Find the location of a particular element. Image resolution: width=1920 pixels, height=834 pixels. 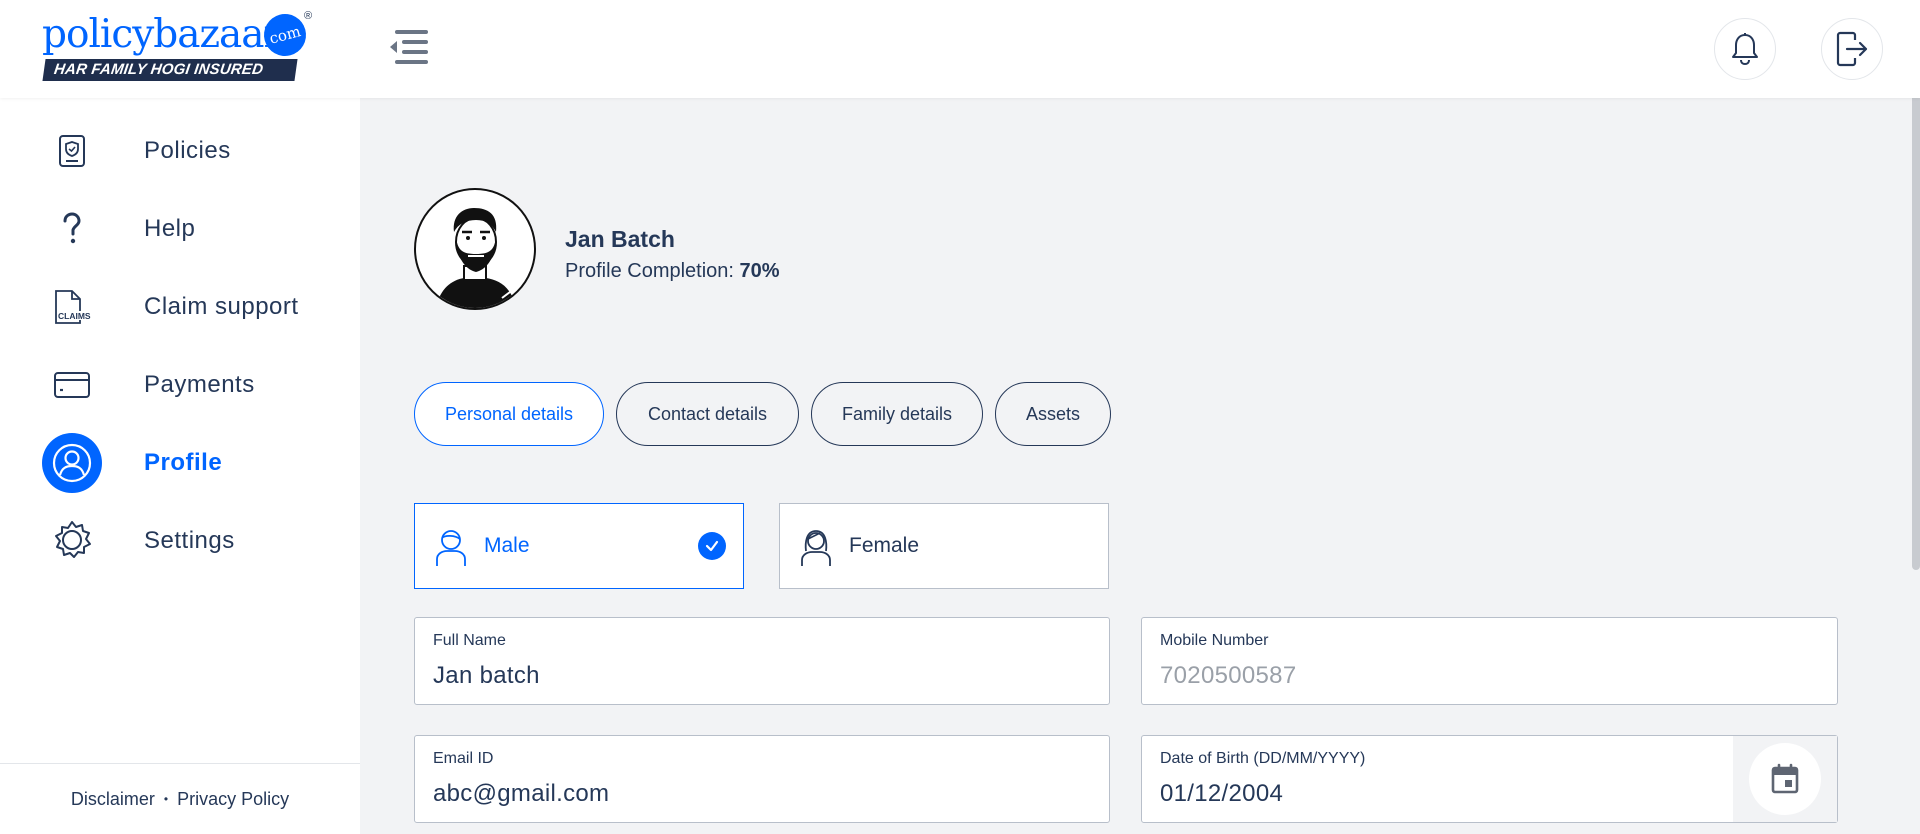

user-icon is located at coordinates (72, 463).